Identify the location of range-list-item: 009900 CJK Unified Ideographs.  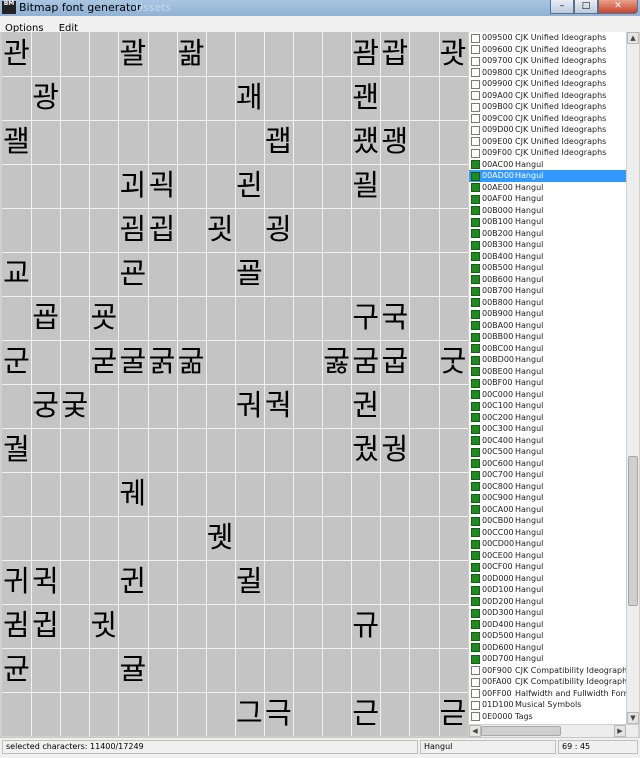
(547, 84).